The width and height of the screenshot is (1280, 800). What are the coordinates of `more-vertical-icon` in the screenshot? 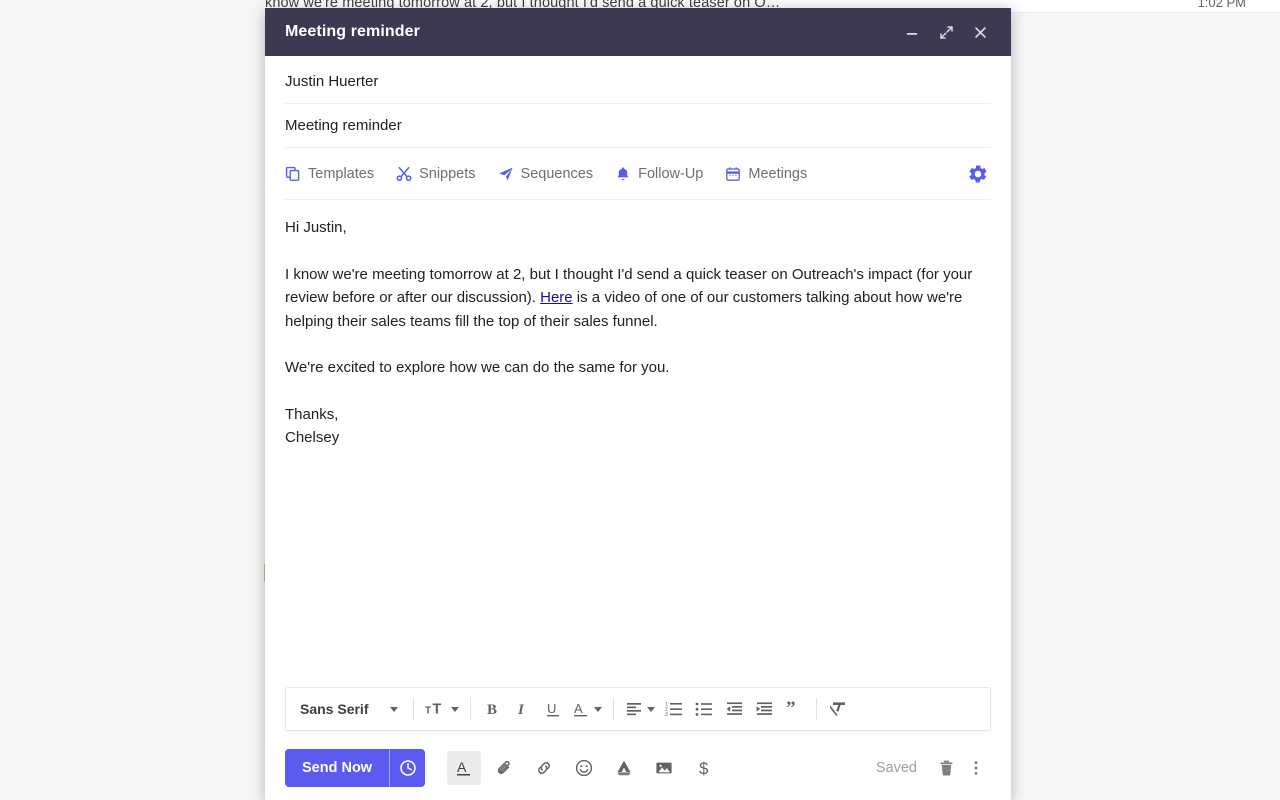 It's located at (976, 768).